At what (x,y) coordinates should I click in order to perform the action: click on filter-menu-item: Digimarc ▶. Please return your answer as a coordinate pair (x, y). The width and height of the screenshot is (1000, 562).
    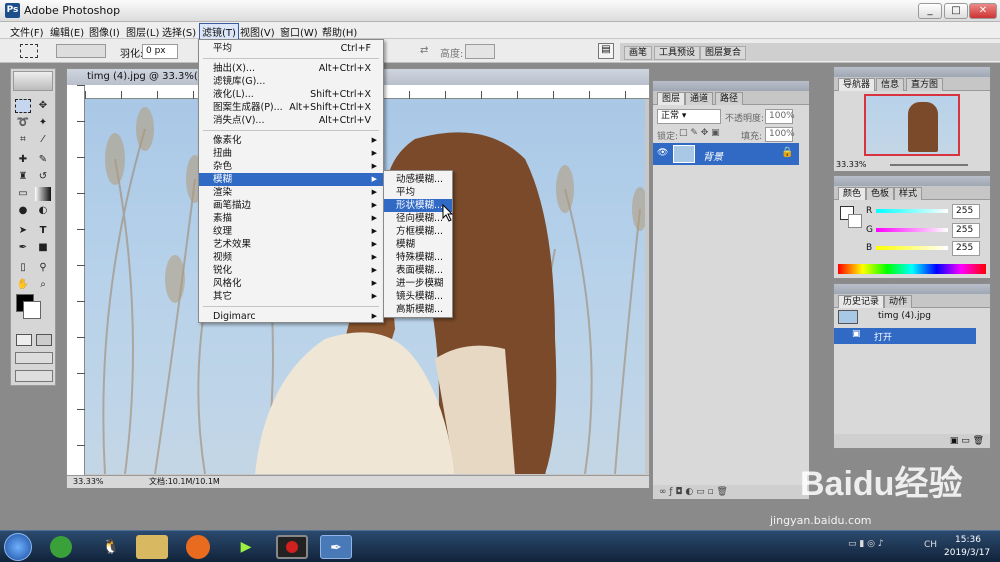
    Looking at the image, I should click on (291, 316).